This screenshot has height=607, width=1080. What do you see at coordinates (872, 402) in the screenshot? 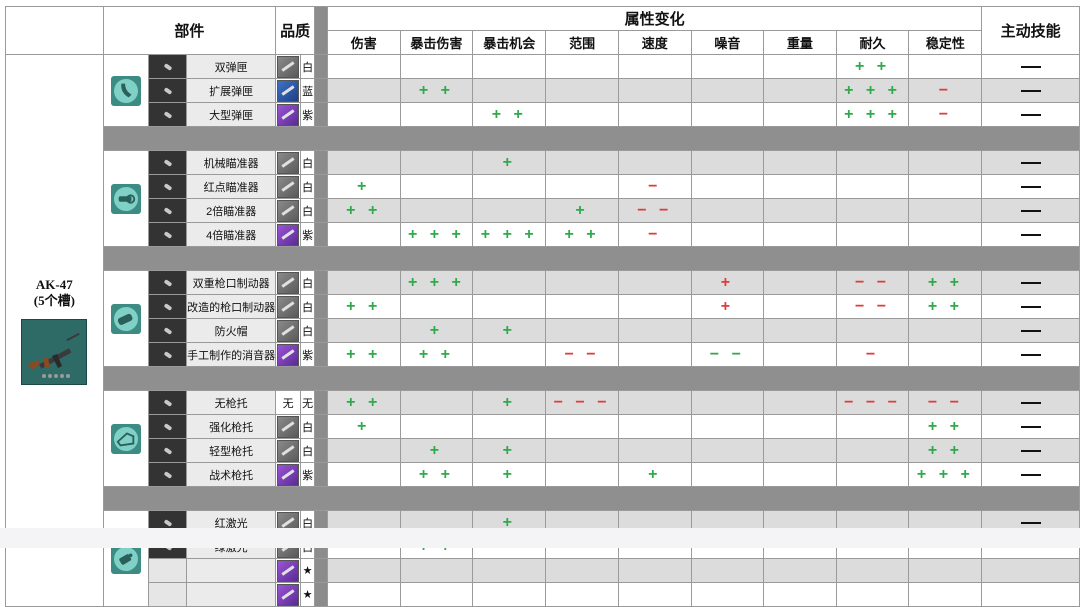
I see `attr-cell-7: − − −` at bounding box center [872, 402].